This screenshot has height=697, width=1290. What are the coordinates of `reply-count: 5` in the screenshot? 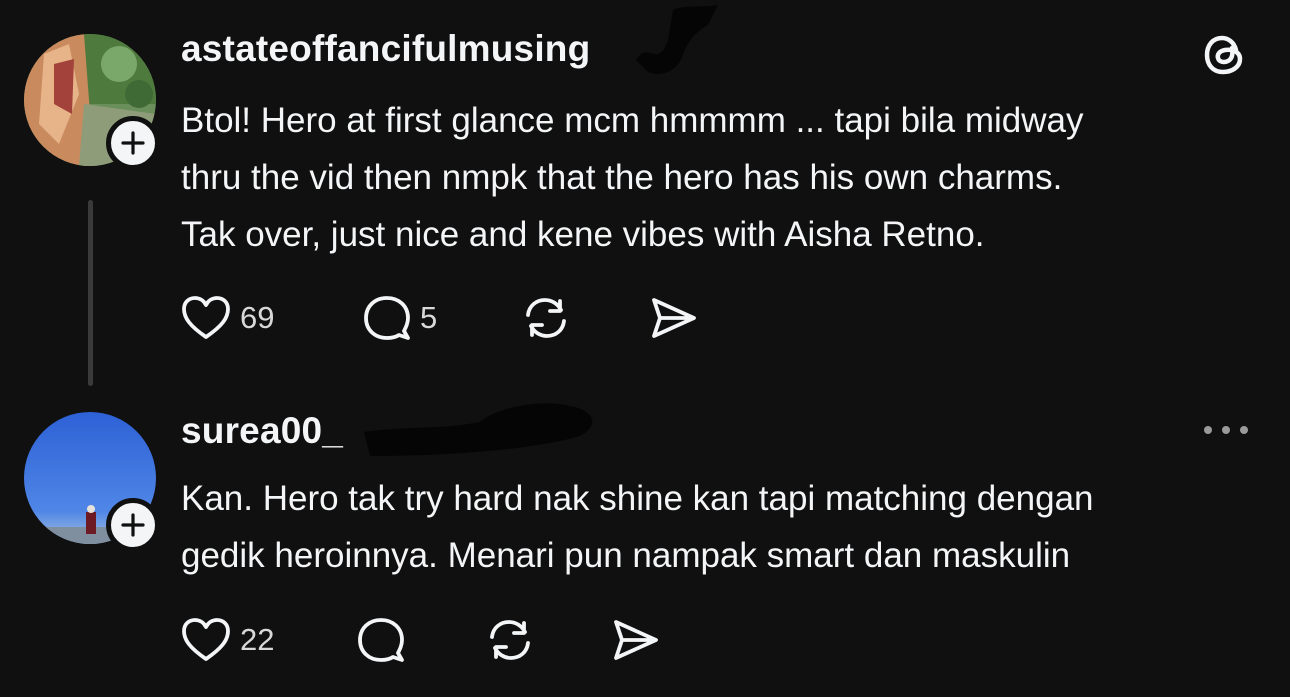 It's located at (429, 317).